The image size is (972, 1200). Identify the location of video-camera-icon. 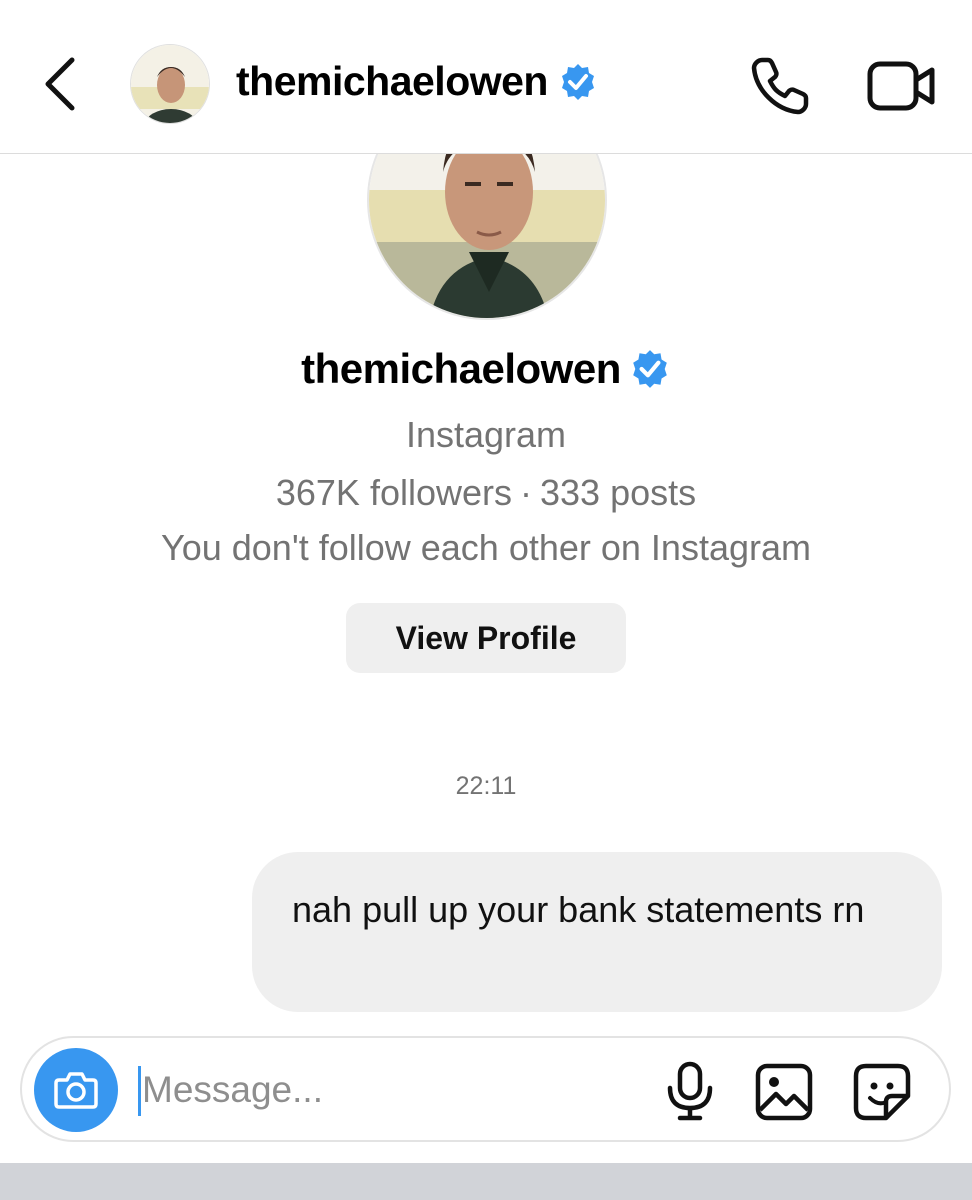
(901, 86).